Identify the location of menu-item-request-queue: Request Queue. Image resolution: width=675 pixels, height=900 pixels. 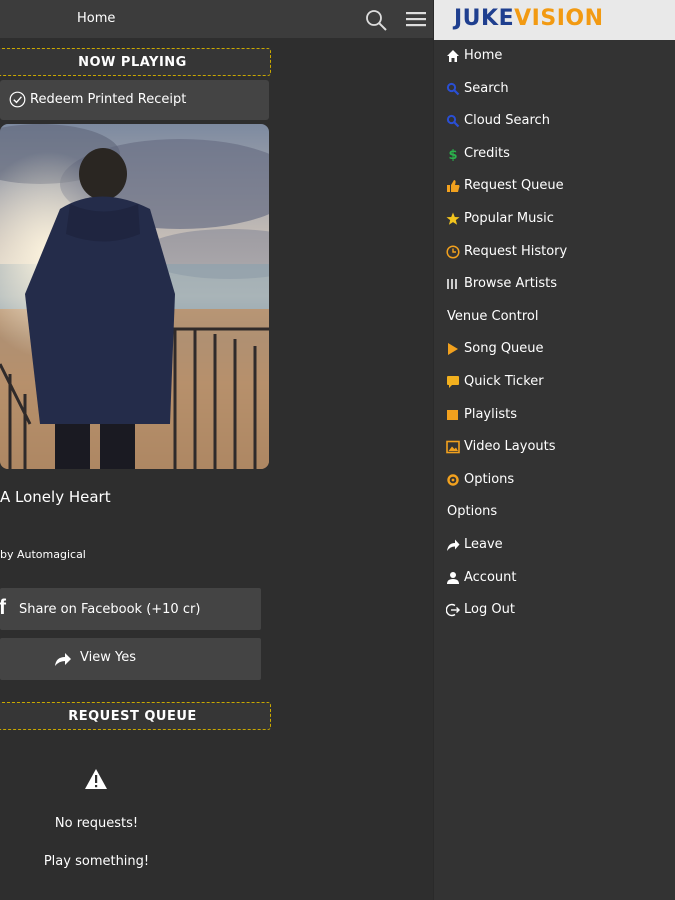
(558, 186).